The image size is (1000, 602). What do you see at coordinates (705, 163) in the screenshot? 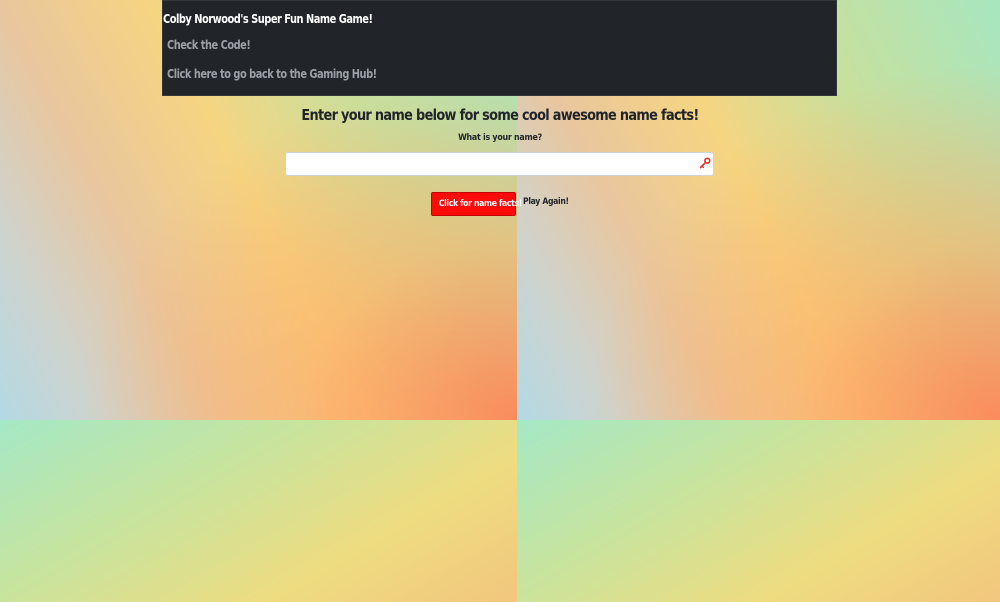
I see `key-icon` at bounding box center [705, 163].